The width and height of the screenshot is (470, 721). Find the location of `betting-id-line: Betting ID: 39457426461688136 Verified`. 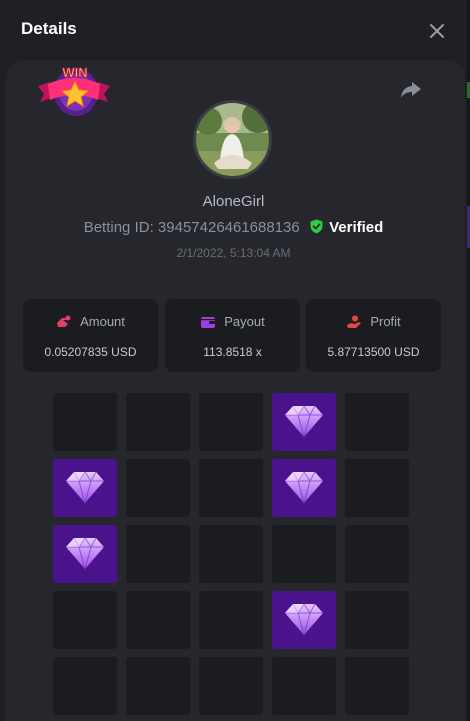

betting-id-line: Betting ID: 39457426461688136 Verified is located at coordinates (233, 227).